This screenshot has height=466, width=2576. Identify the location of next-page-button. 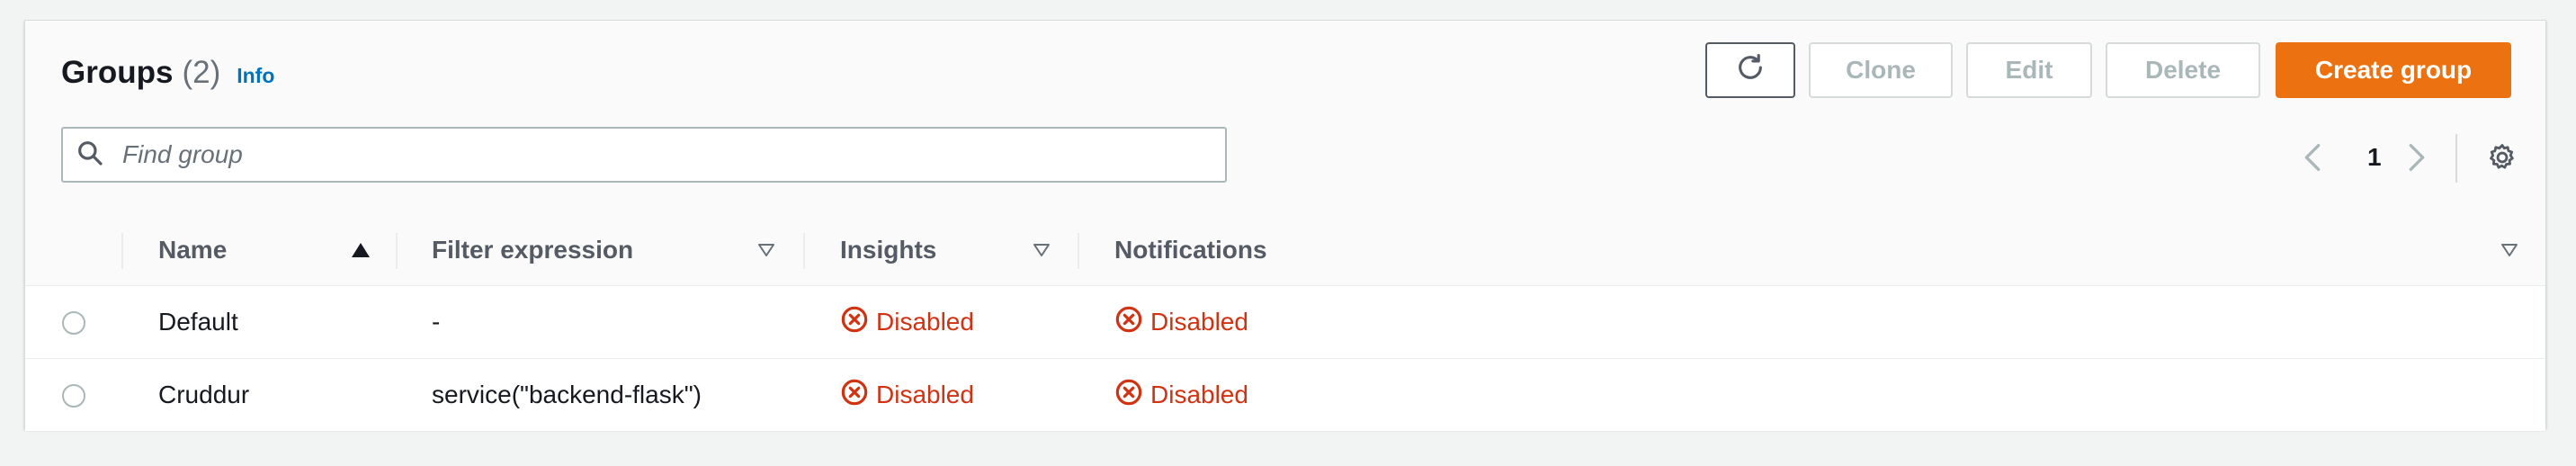
(2416, 159).